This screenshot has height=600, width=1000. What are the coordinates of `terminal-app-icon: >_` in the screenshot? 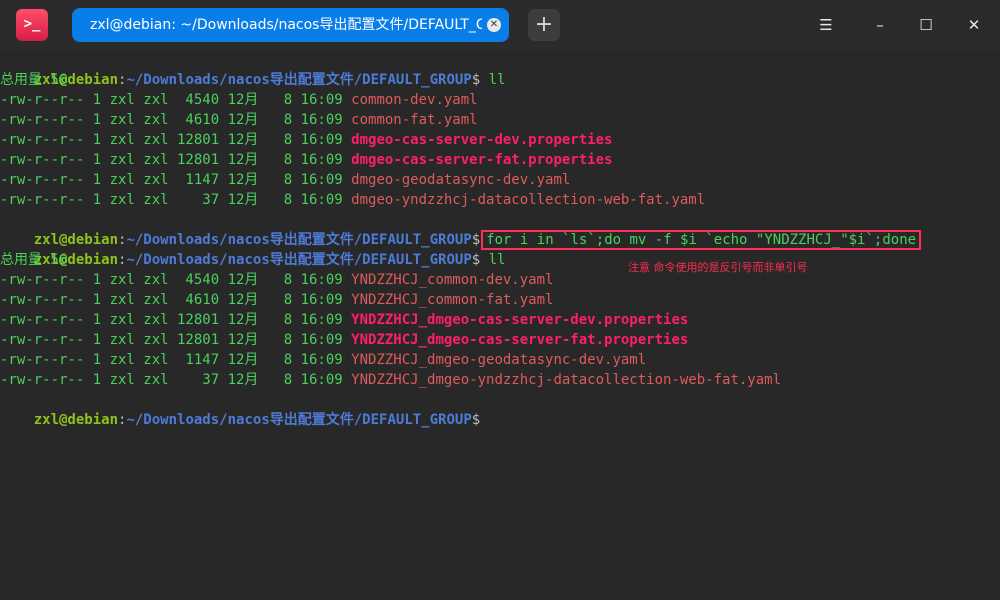 It's located at (32, 25).